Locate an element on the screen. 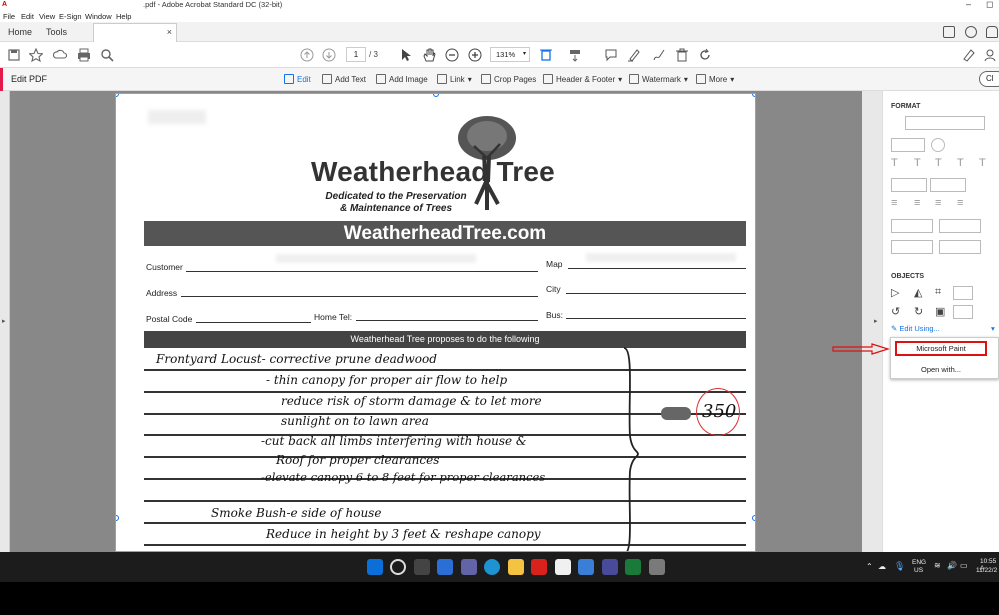 This screenshot has width=999, height=615. align-center-icon: ≡ is located at coordinates (917, 203).